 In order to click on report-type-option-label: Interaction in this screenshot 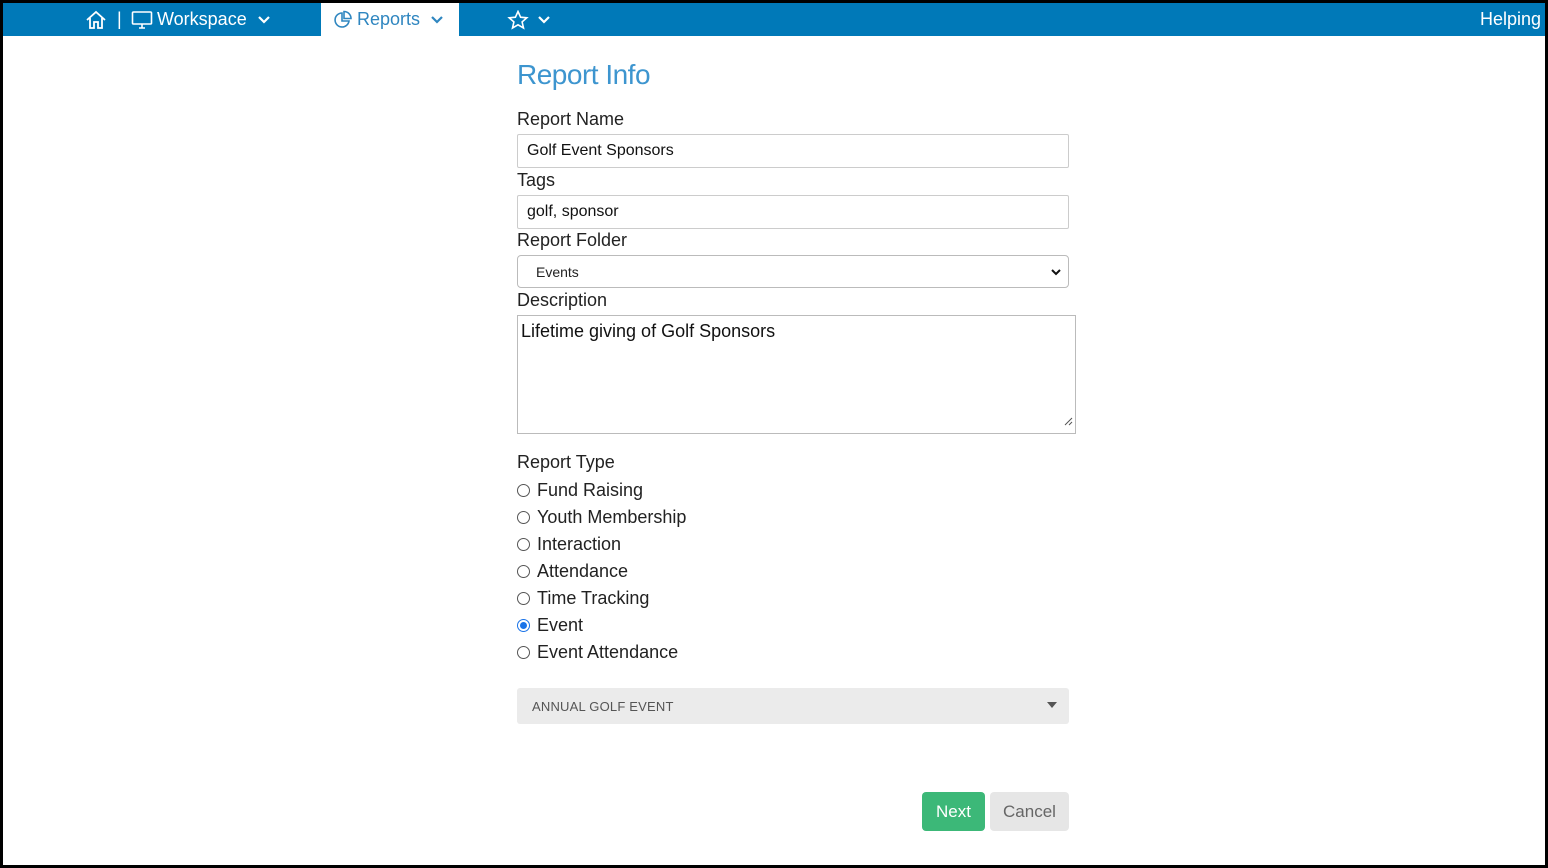, I will do `click(579, 543)`.